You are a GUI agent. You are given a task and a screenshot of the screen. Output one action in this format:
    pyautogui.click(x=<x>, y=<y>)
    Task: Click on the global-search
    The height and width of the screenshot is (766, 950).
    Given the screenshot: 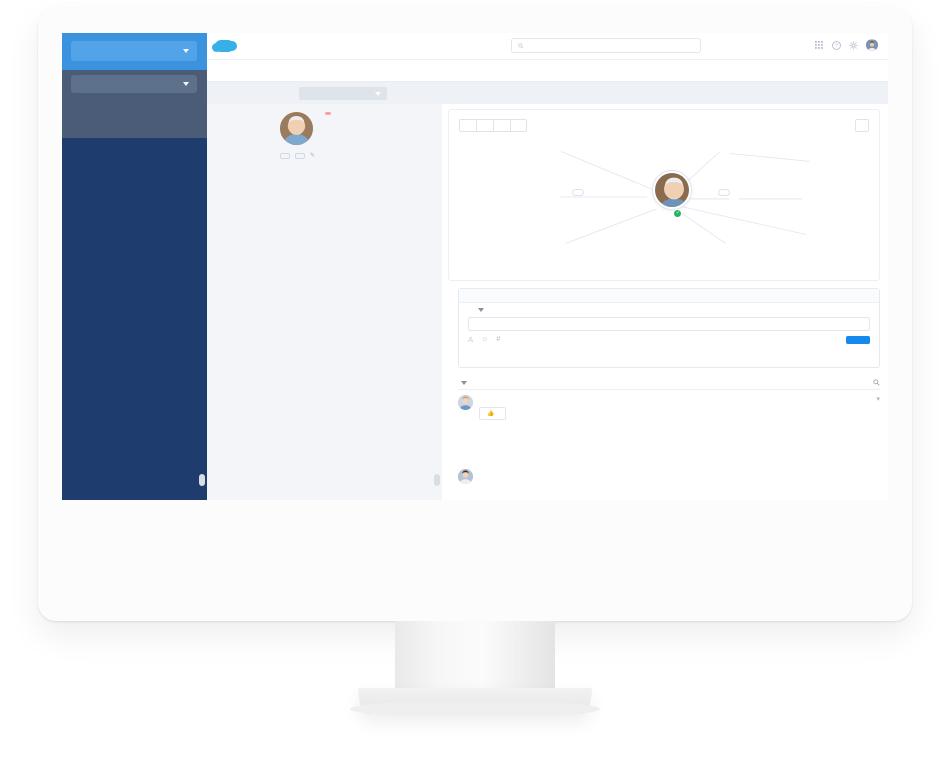 What is the action you would take?
    pyautogui.click(x=606, y=45)
    